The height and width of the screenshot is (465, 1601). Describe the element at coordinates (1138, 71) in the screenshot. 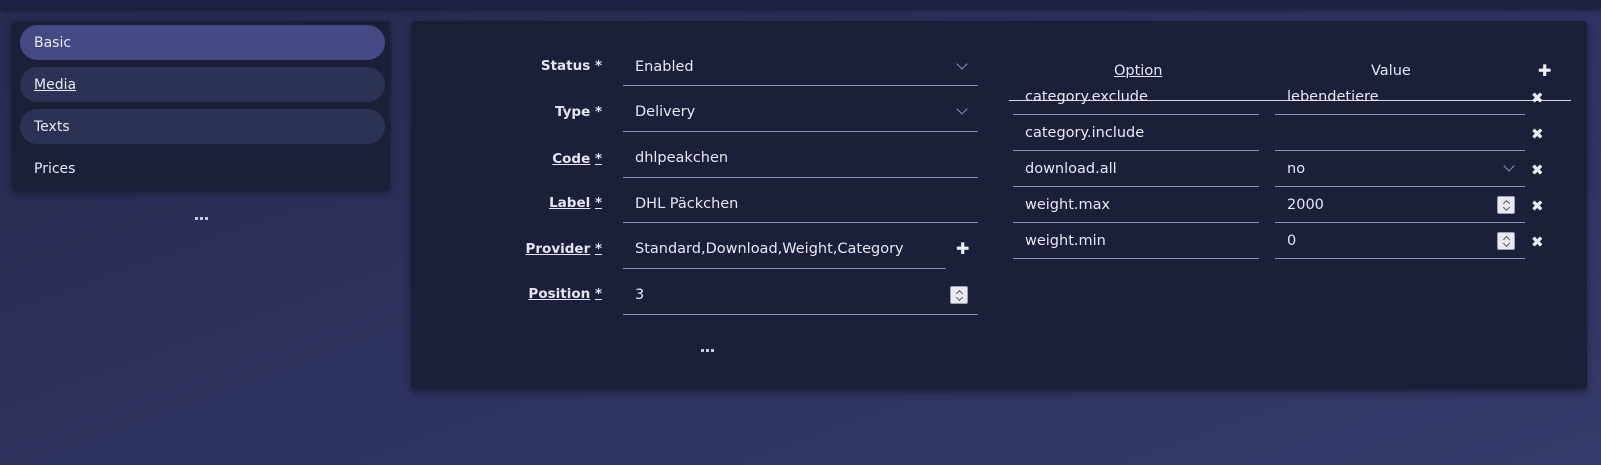

I see `option-column-header: Option` at that location.